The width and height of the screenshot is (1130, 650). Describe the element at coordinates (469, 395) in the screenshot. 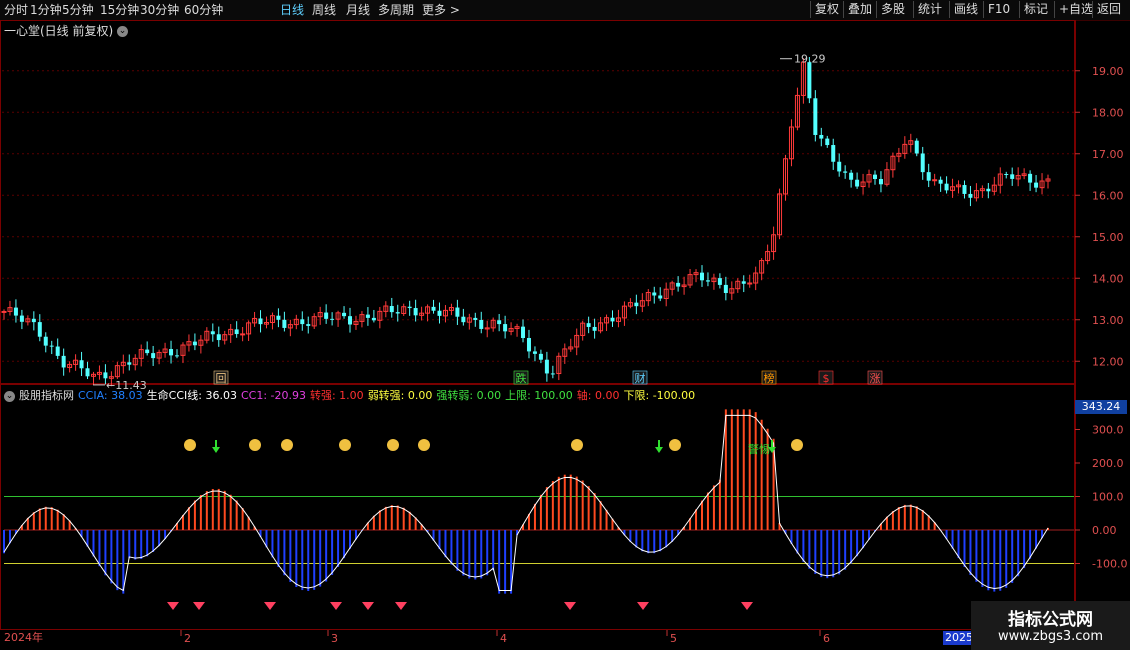

I see `indicator-item-5: 强转弱: 0.00` at that location.